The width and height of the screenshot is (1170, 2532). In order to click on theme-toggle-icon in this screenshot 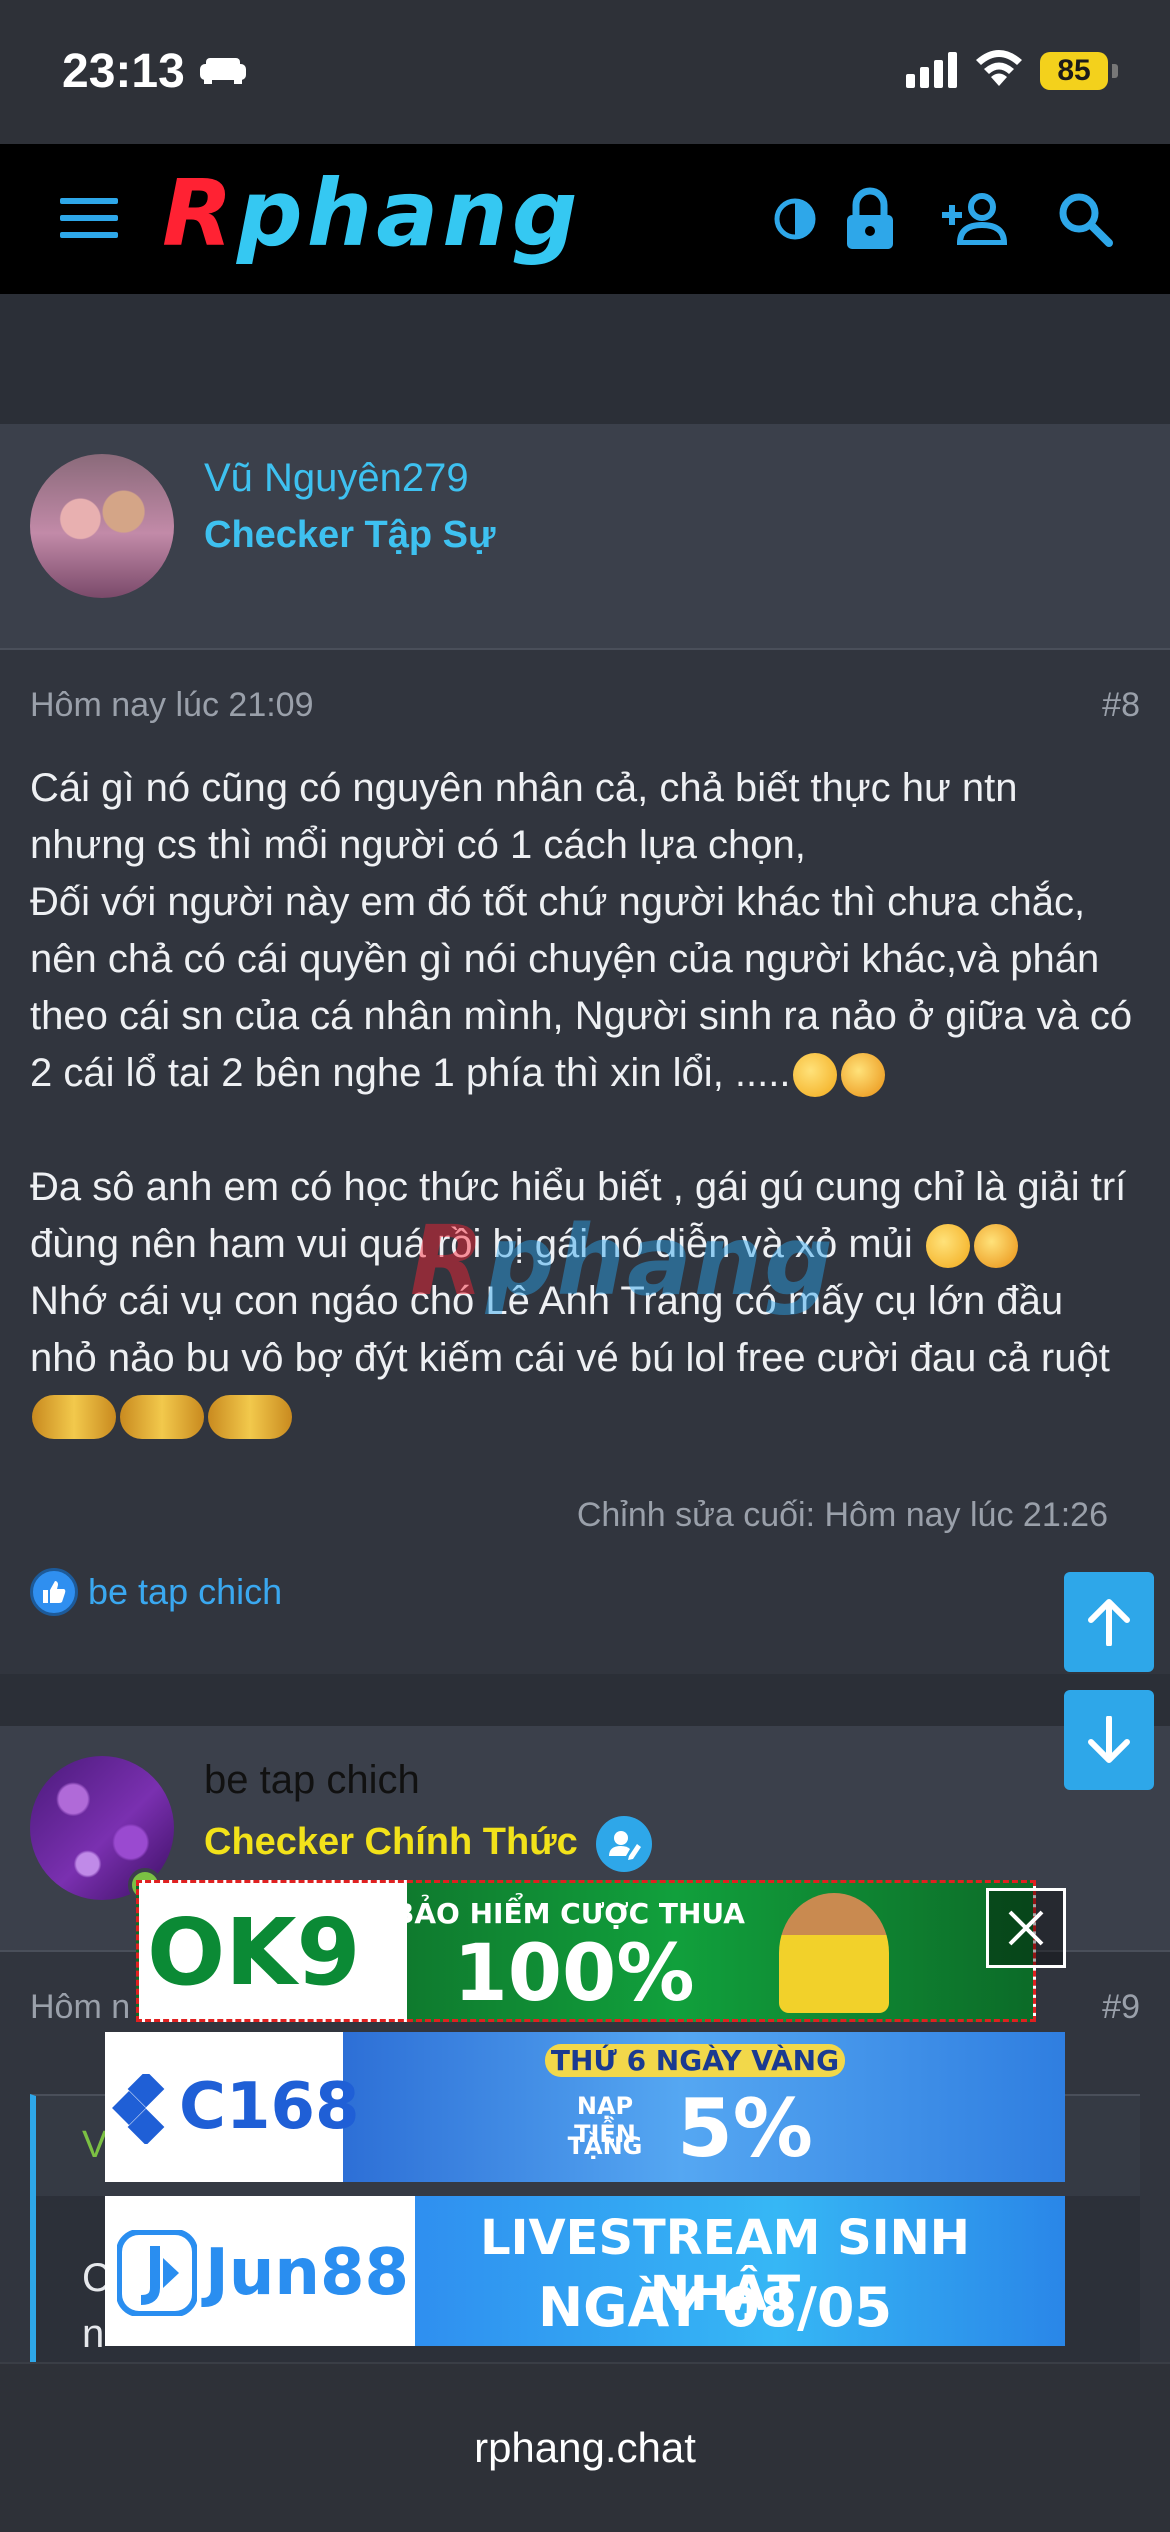, I will do `click(795, 219)`.